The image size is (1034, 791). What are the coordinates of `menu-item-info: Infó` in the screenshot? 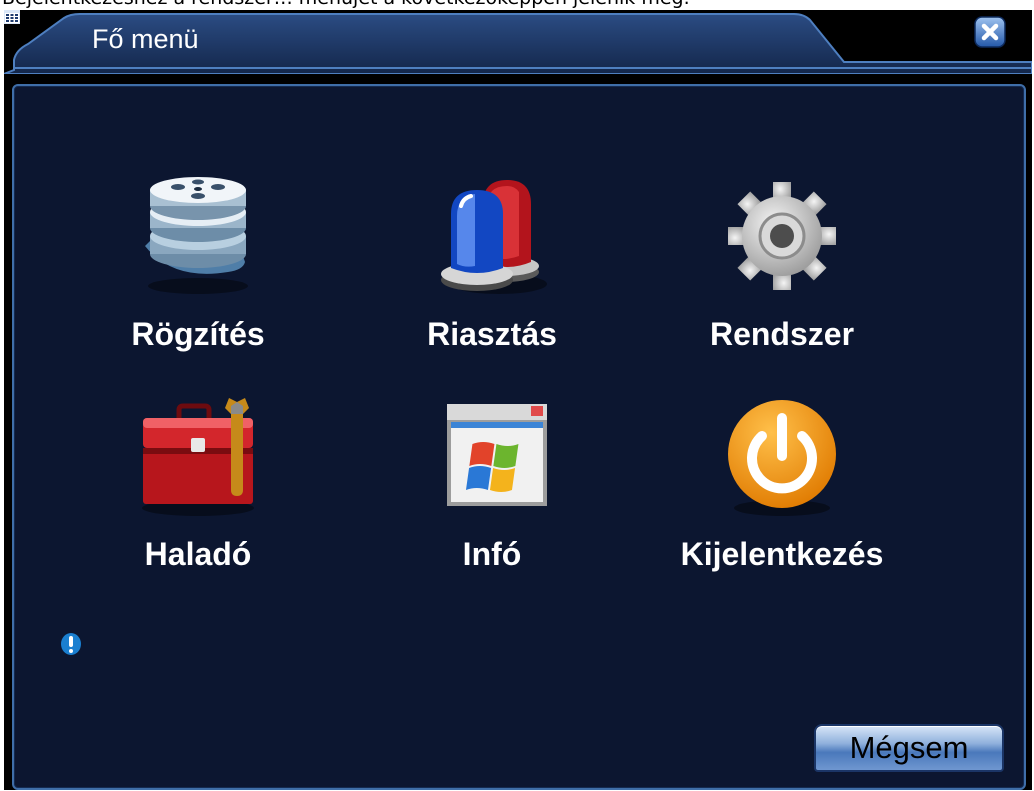 It's located at (492, 496).